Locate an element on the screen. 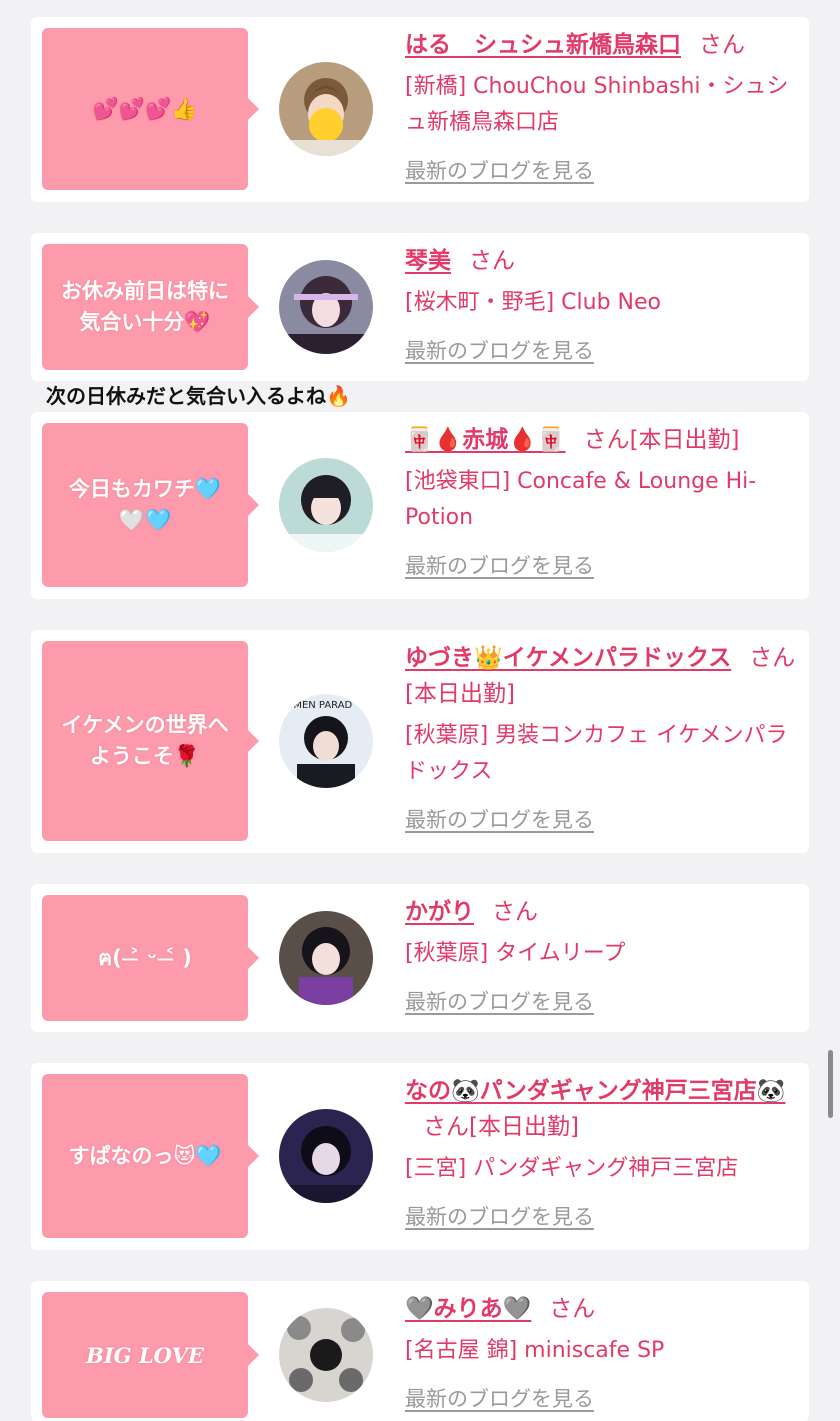 The width and height of the screenshot is (840, 1421). message-bubble: 💕💕💕👍 is located at coordinates (150, 109).